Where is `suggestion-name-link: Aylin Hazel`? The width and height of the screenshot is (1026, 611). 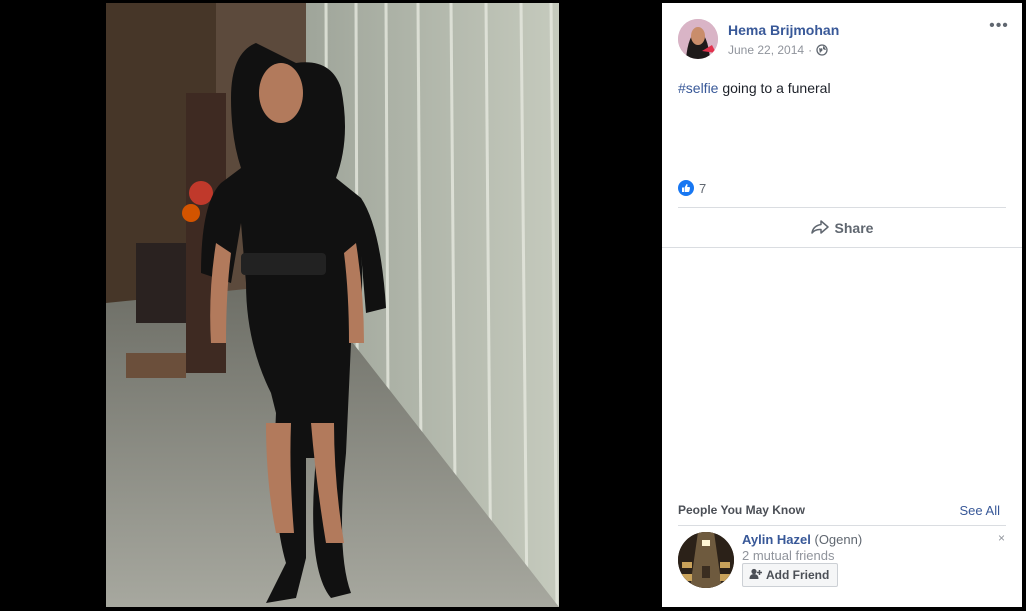 suggestion-name-link: Aylin Hazel is located at coordinates (776, 539).